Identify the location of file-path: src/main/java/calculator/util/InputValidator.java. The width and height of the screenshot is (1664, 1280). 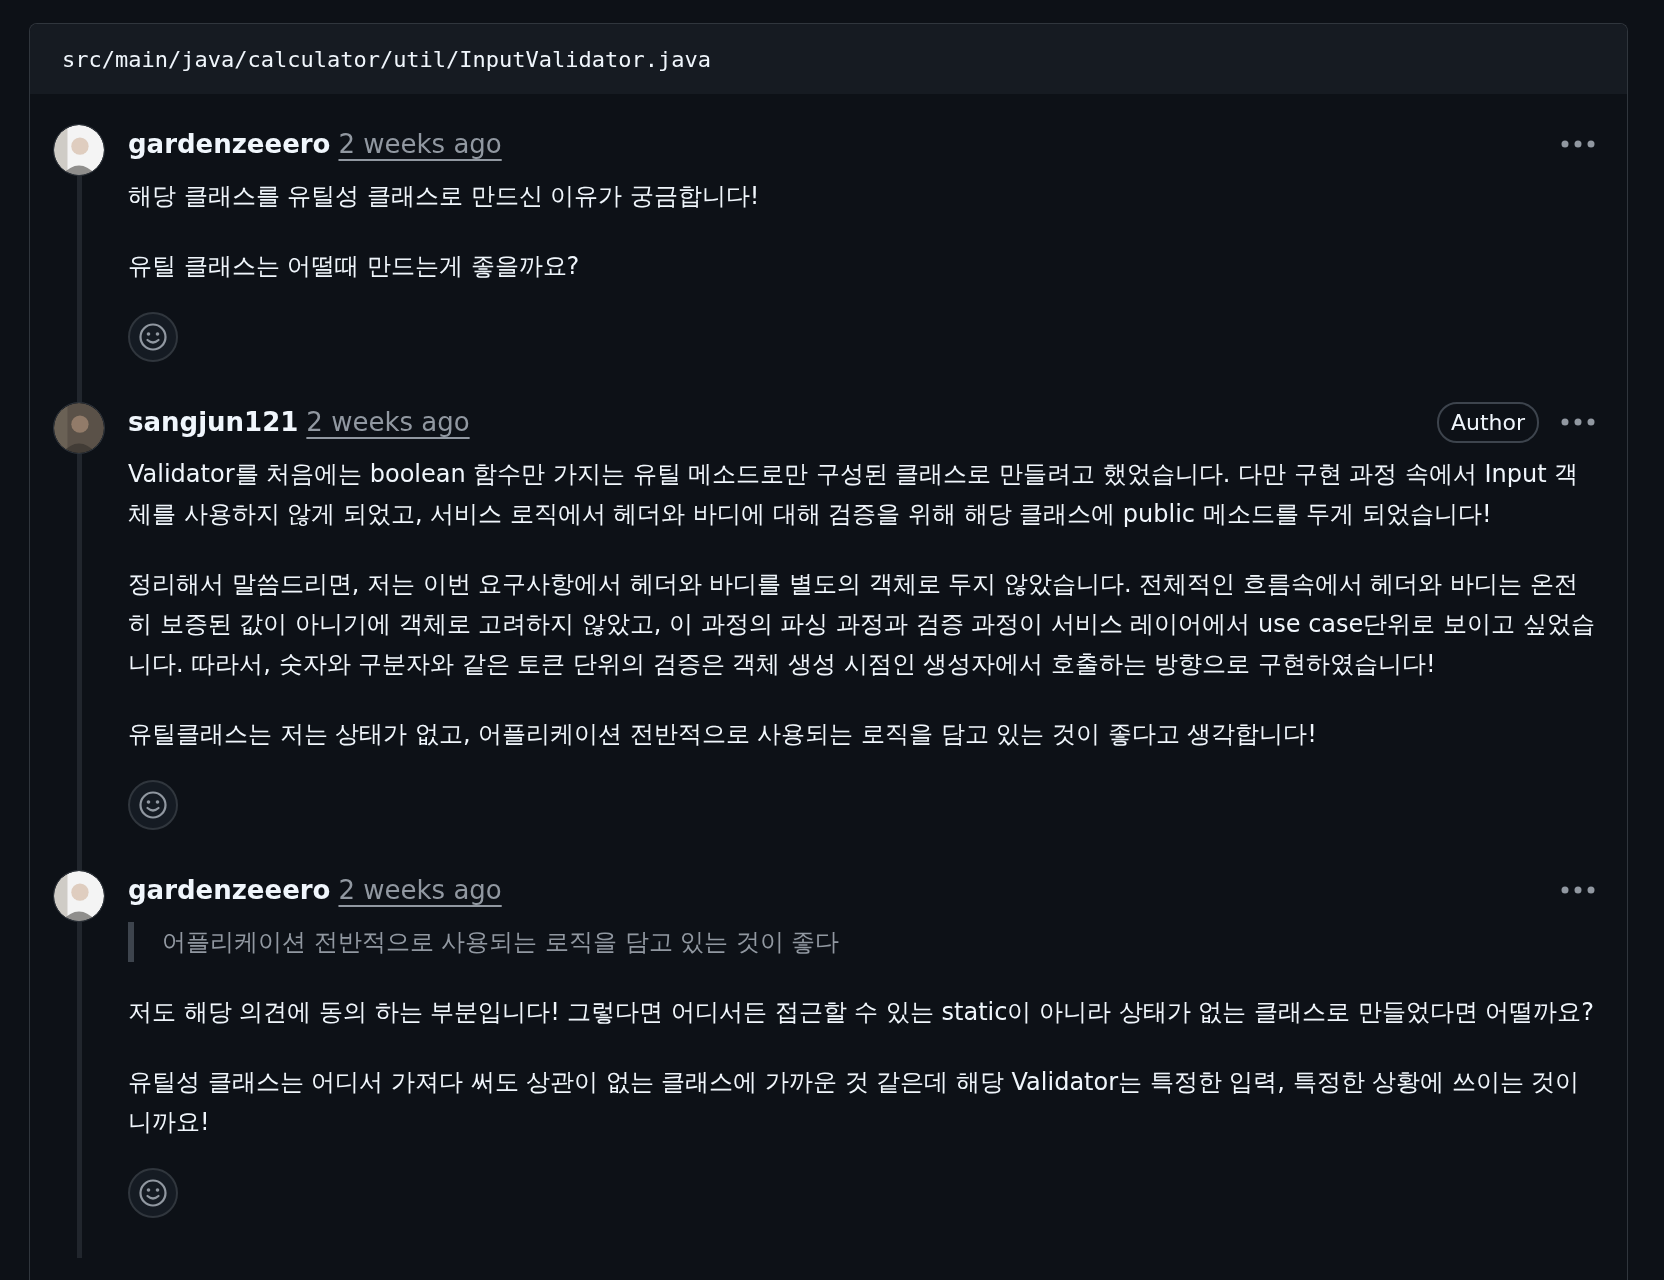
(828, 59).